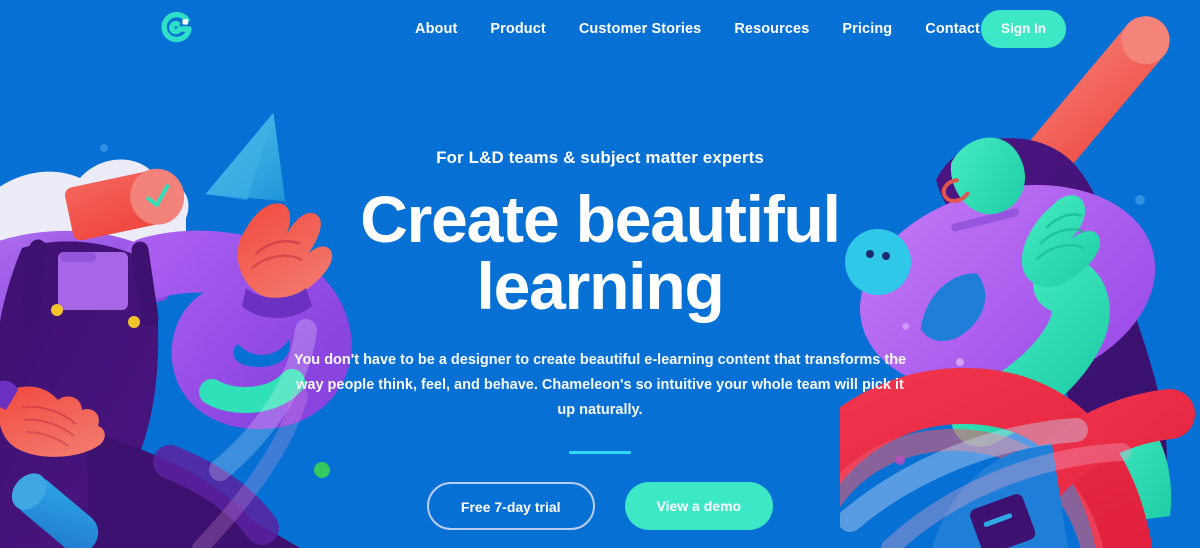  Describe the element at coordinates (699, 506) in the screenshot. I see `view-demo-button: View a demo` at that location.